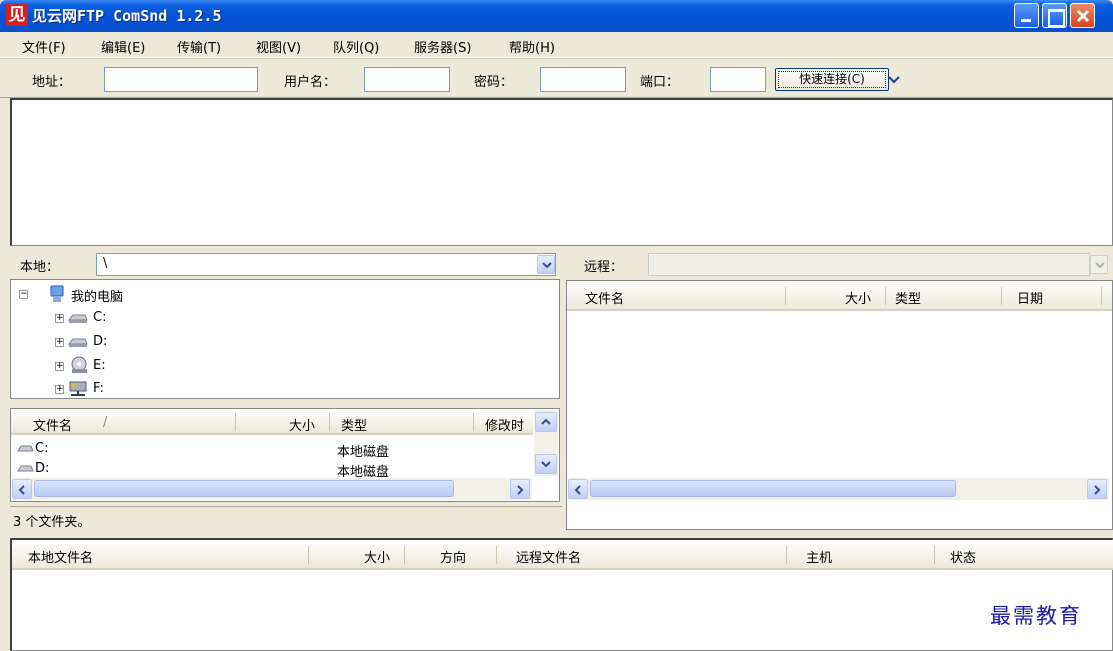 This screenshot has height=651, width=1113. Describe the element at coordinates (40, 267) in the screenshot. I see `local-label: 本地：` at that location.